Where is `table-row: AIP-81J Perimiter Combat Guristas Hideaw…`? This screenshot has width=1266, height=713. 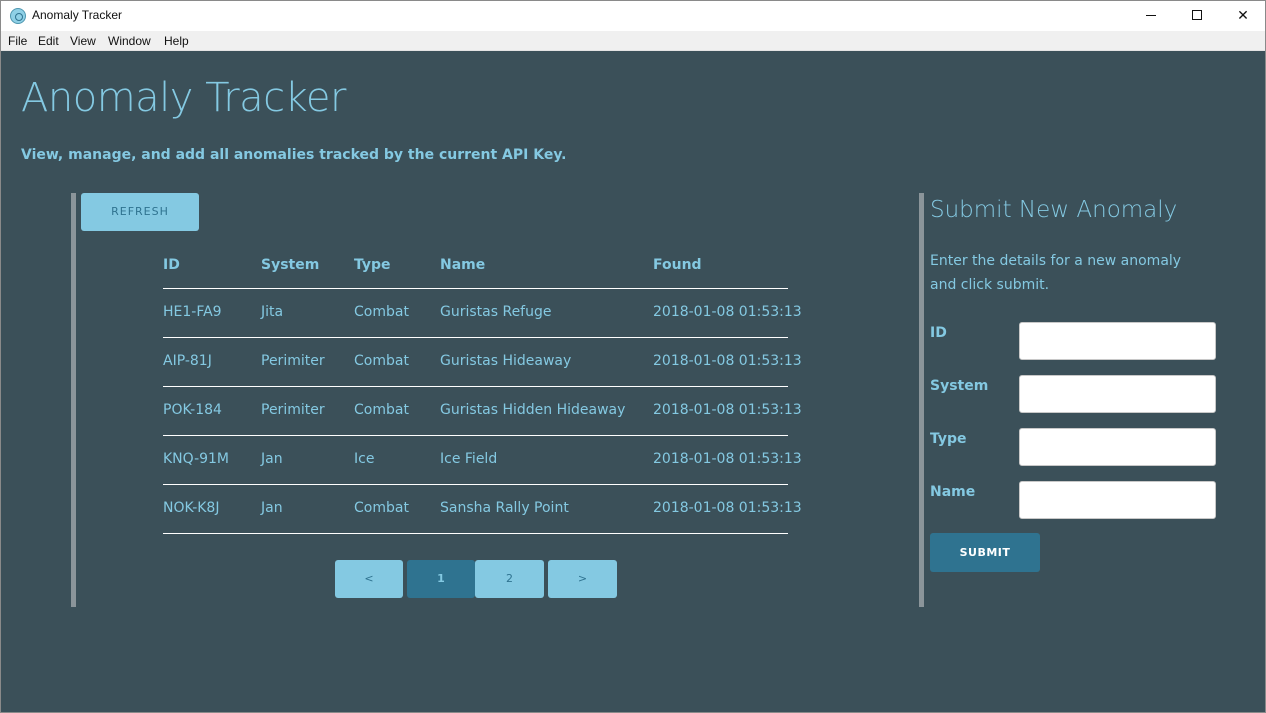 table-row: AIP-81J Perimiter Combat Guristas Hideaw… is located at coordinates (482, 362).